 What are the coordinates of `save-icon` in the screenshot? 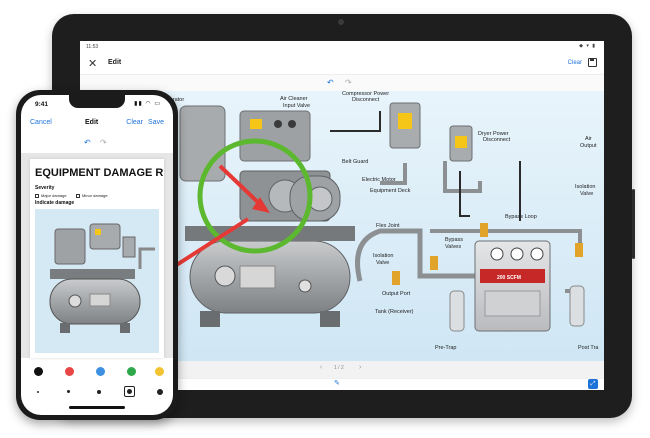 It's located at (592, 62).